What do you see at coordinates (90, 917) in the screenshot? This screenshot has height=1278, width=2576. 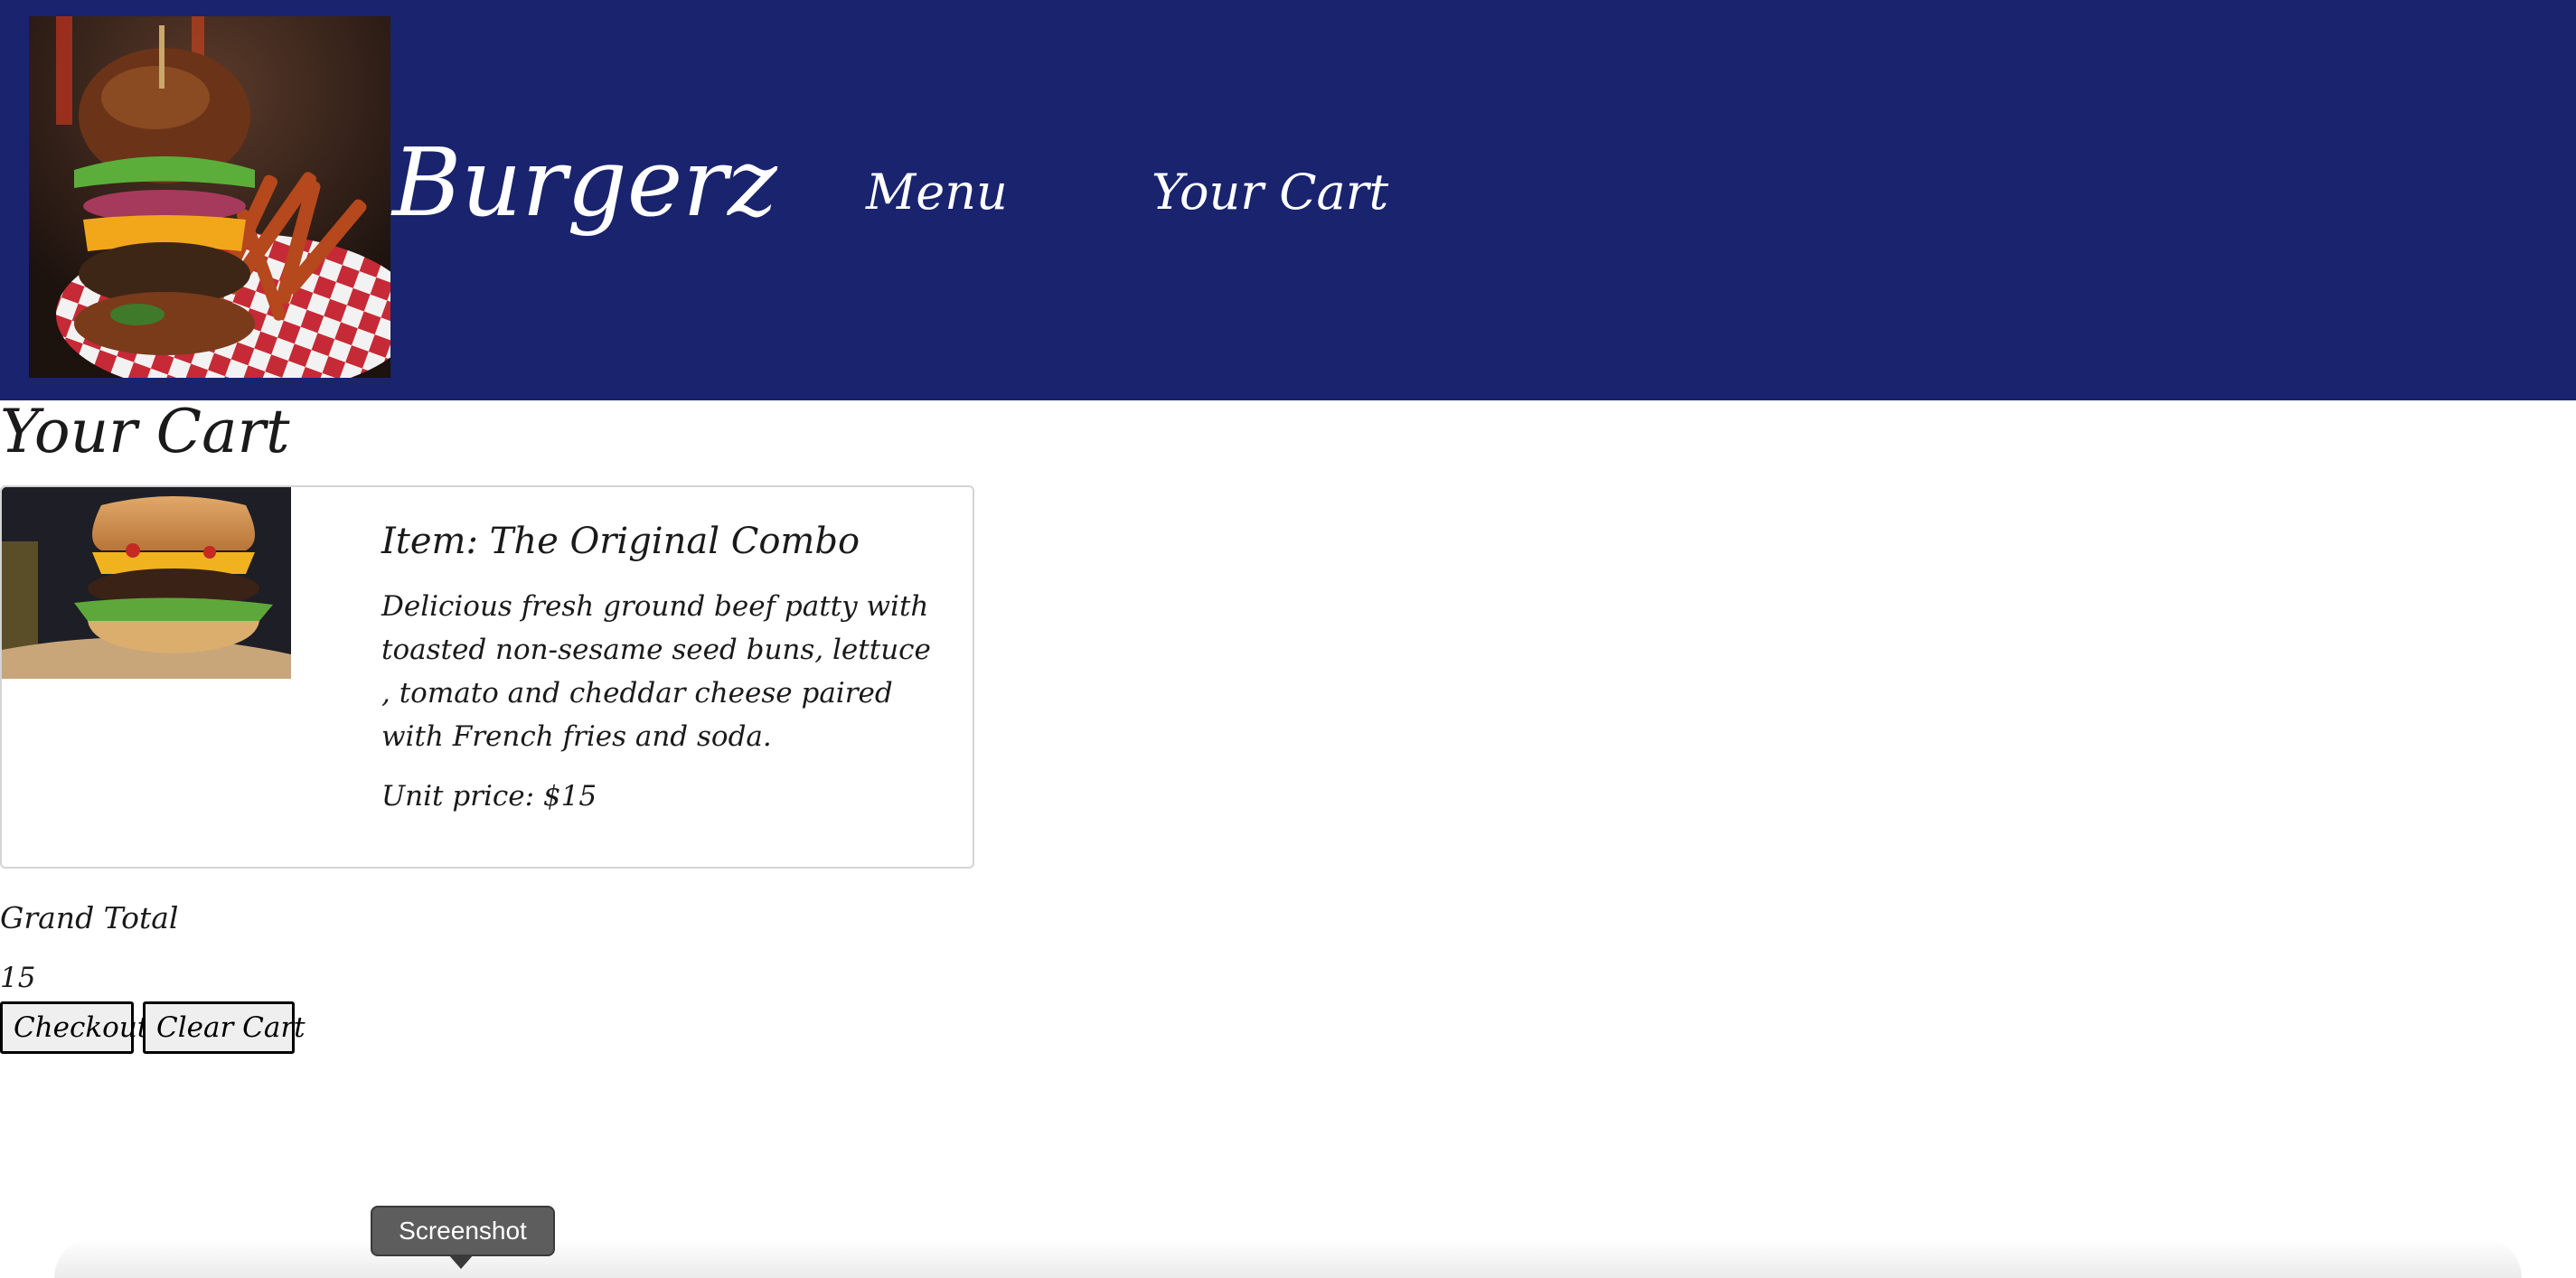 I see `grand-total-label: Grand Total` at bounding box center [90, 917].